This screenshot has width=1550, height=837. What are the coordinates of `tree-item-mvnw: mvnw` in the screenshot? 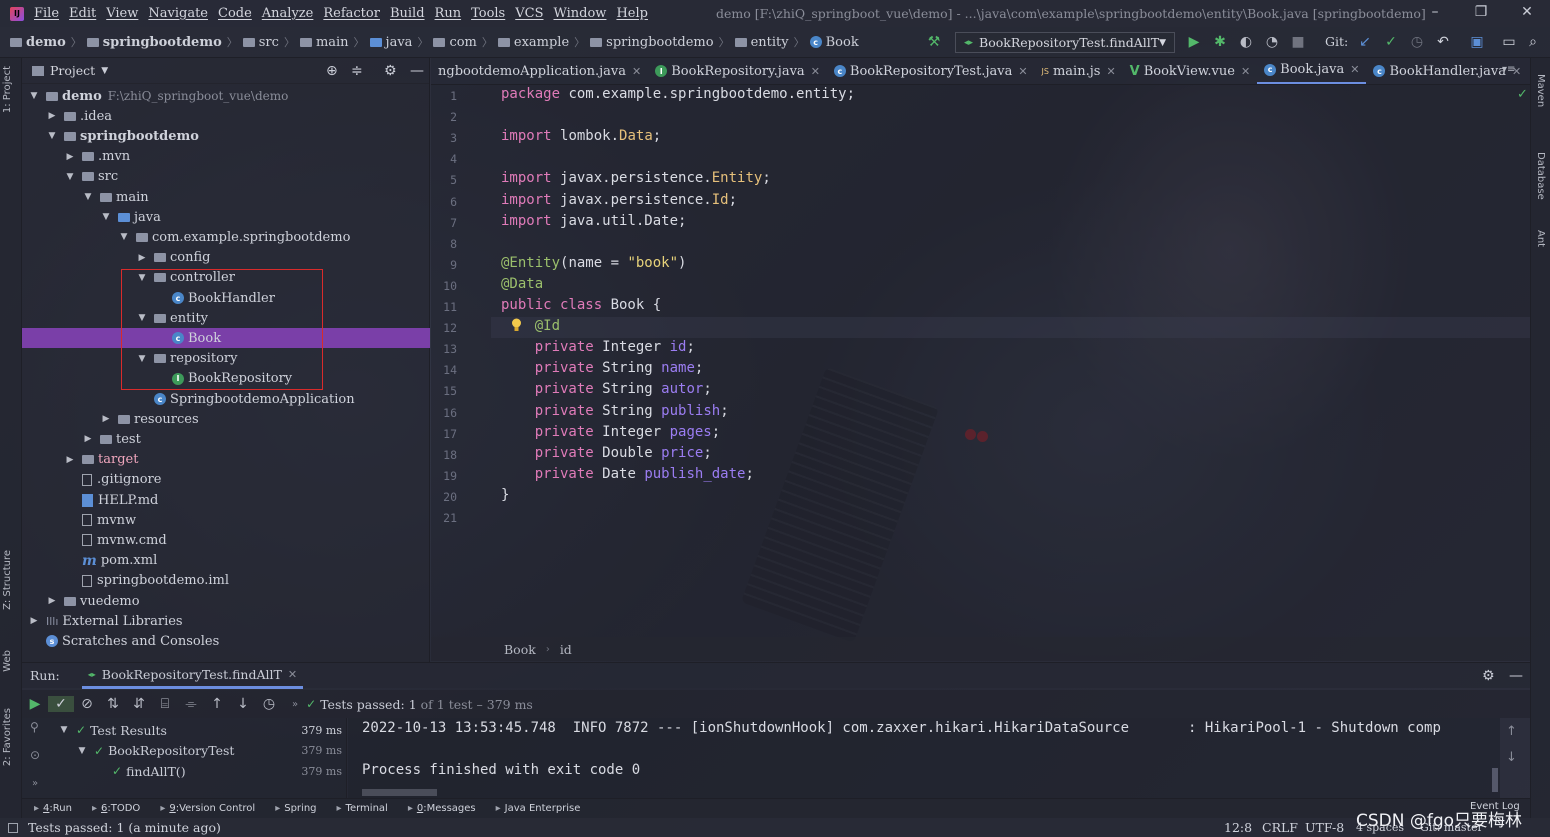 It's located at (226, 520).